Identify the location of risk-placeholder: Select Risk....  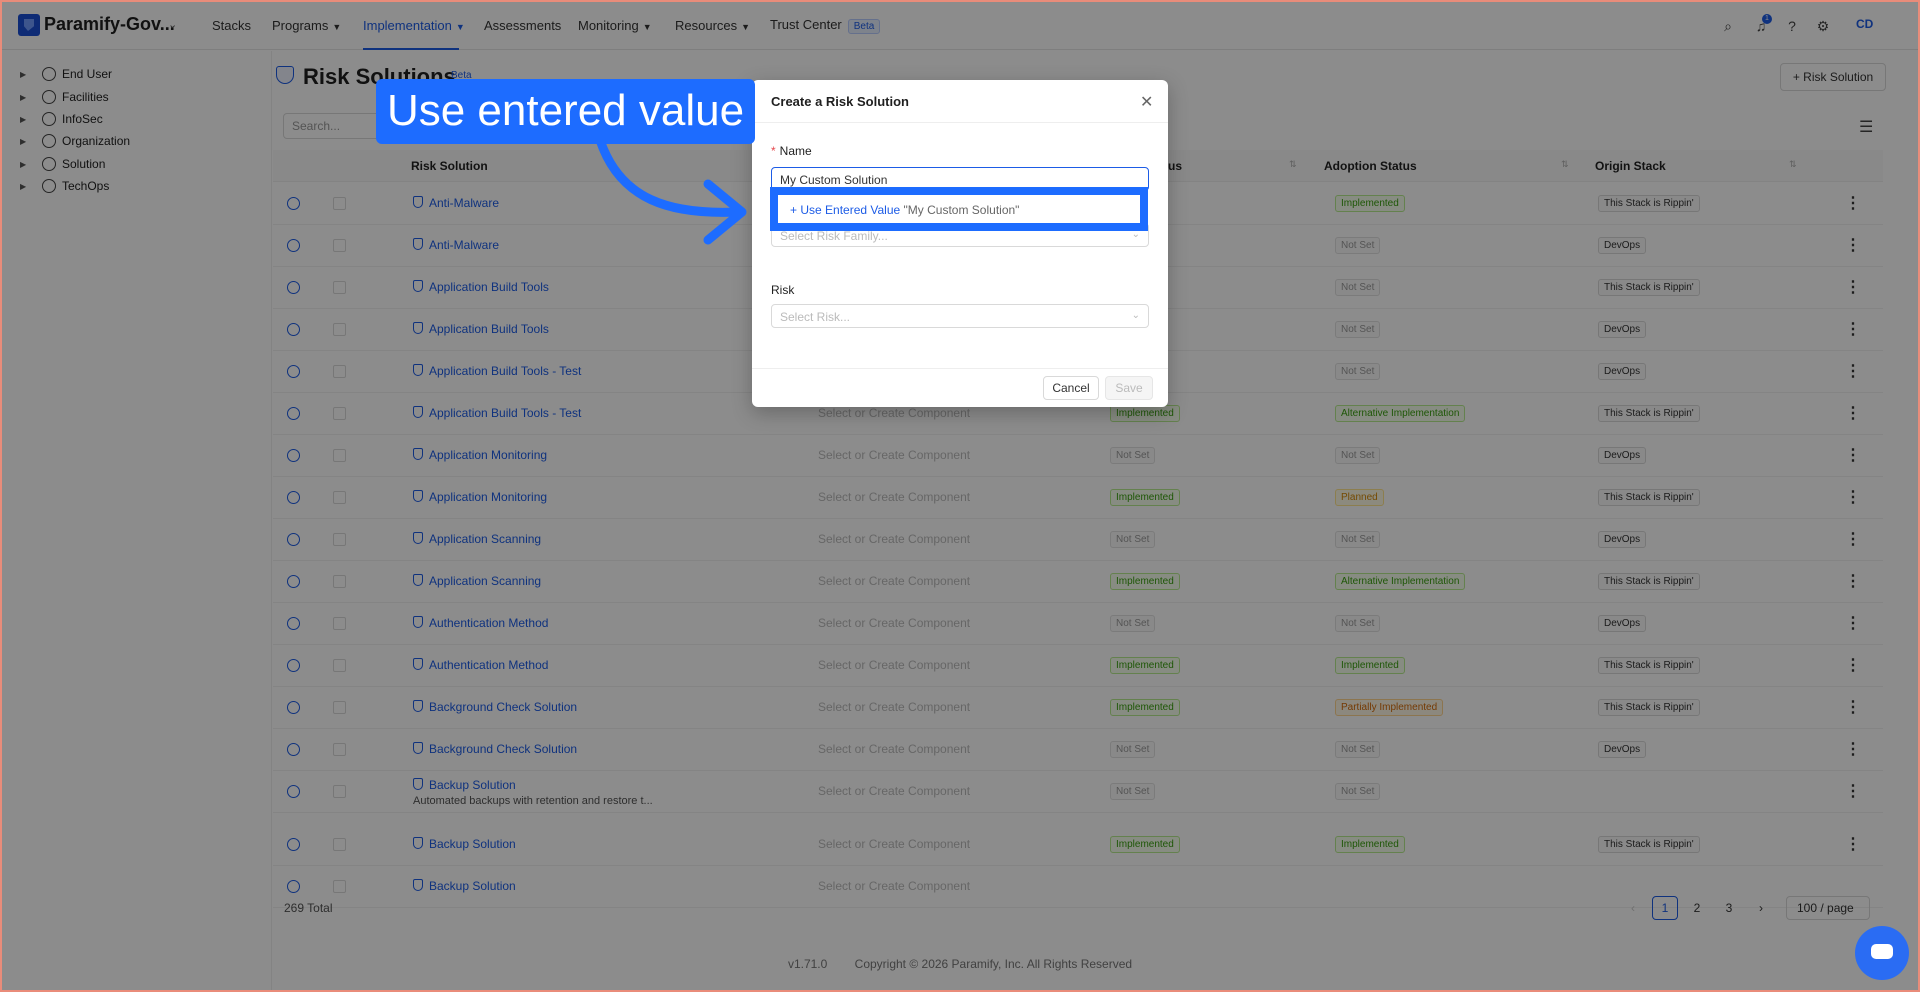
(815, 317).